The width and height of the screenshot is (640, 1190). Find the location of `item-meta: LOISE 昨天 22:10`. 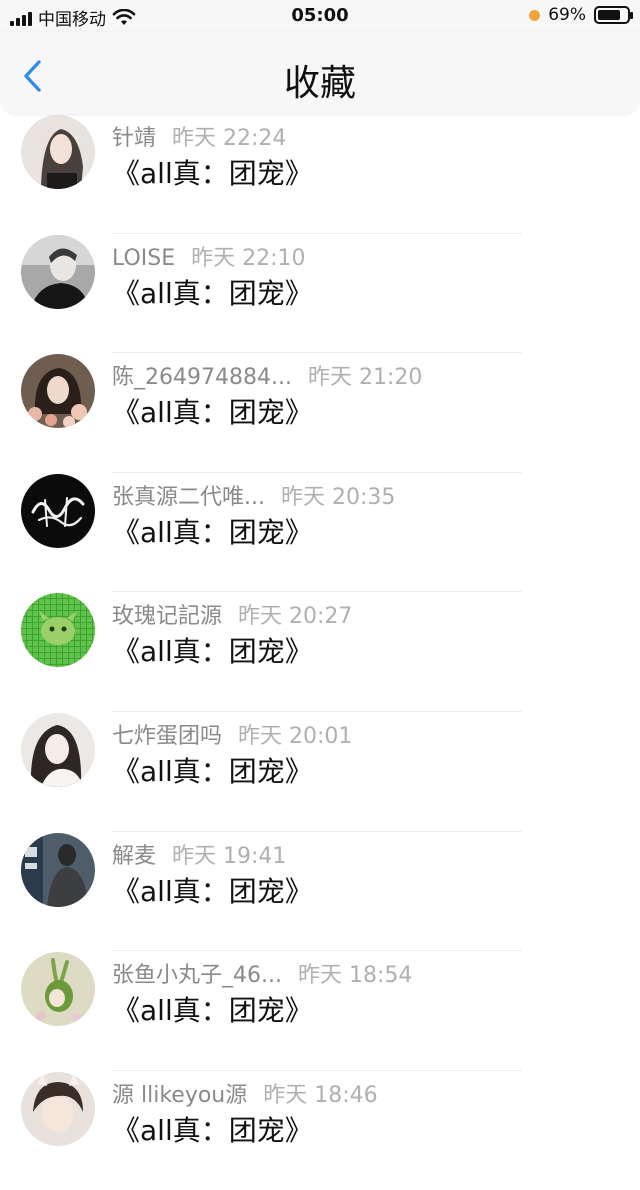

item-meta: LOISE 昨天 22:10 is located at coordinates (209, 256).